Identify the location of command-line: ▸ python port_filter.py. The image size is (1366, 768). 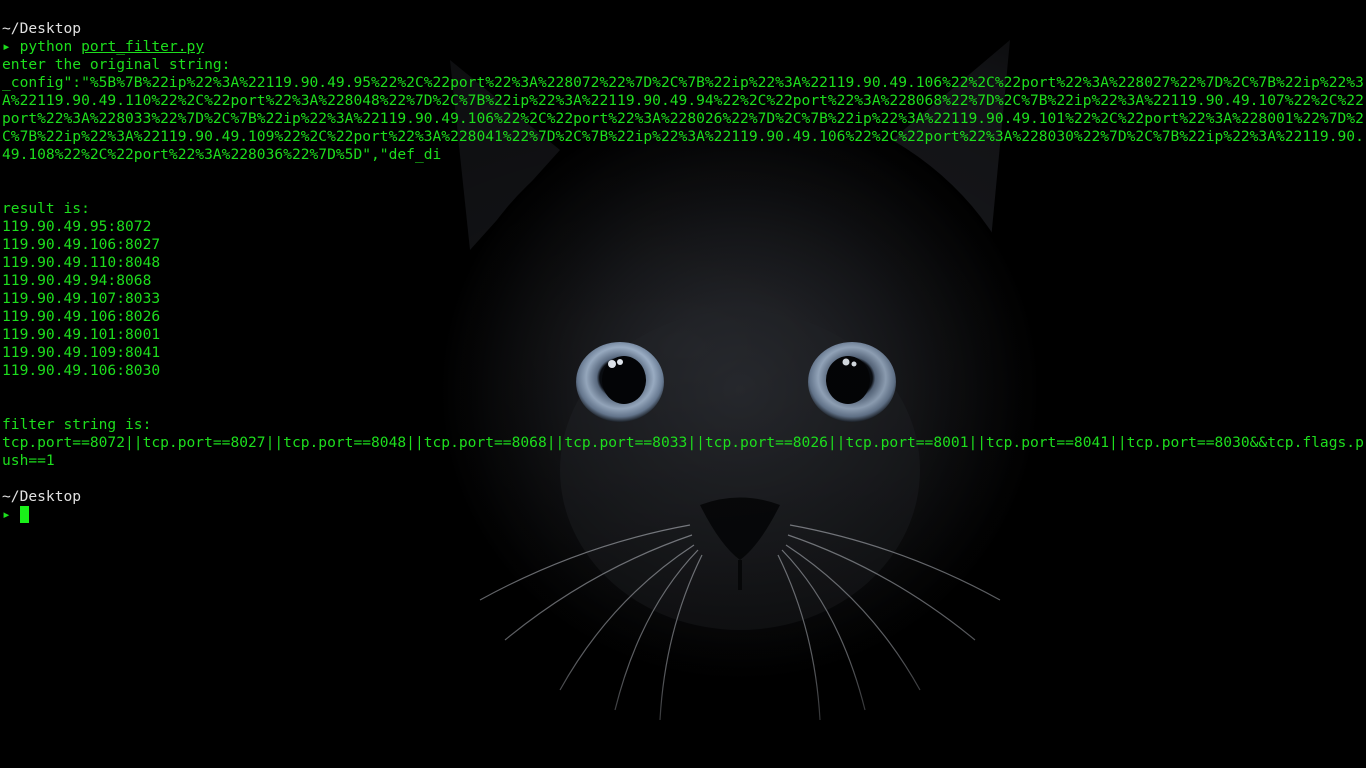
(683, 47).